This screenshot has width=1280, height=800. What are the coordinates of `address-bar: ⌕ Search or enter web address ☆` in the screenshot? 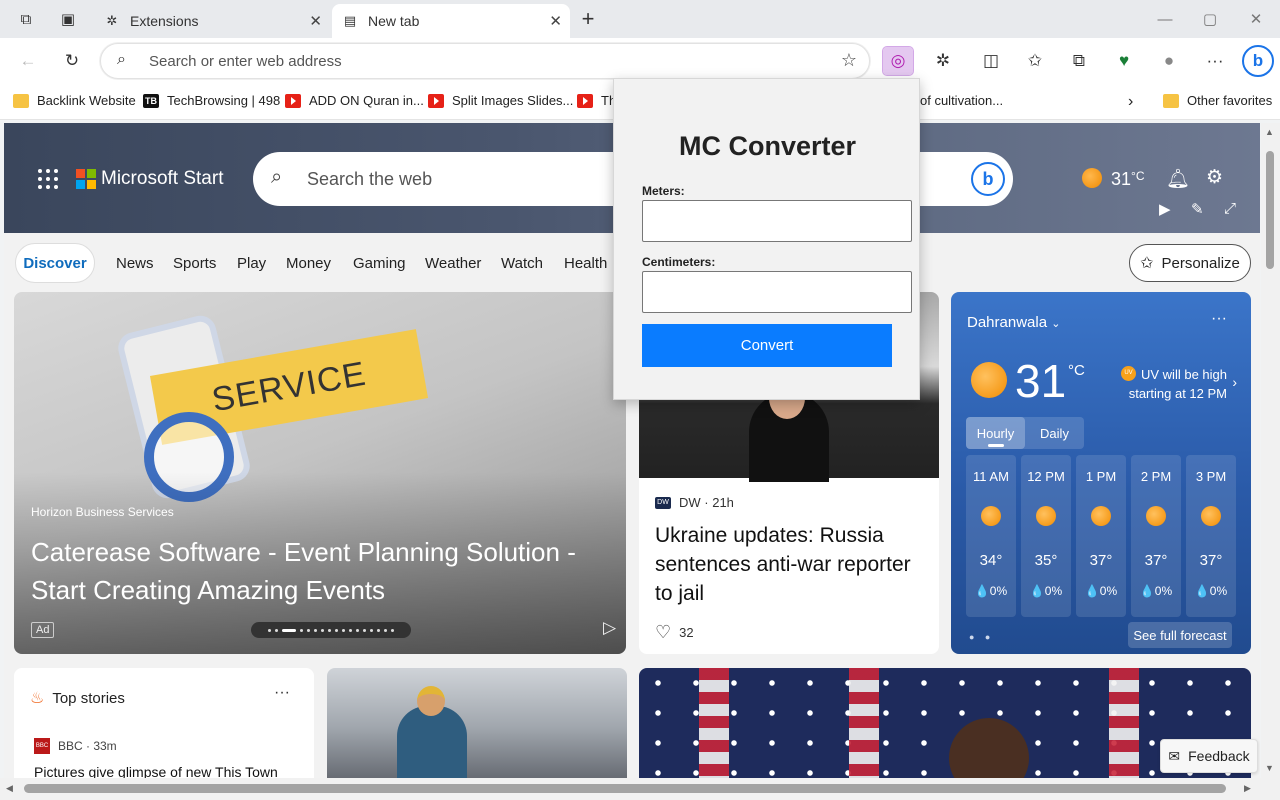 It's located at (485, 61).